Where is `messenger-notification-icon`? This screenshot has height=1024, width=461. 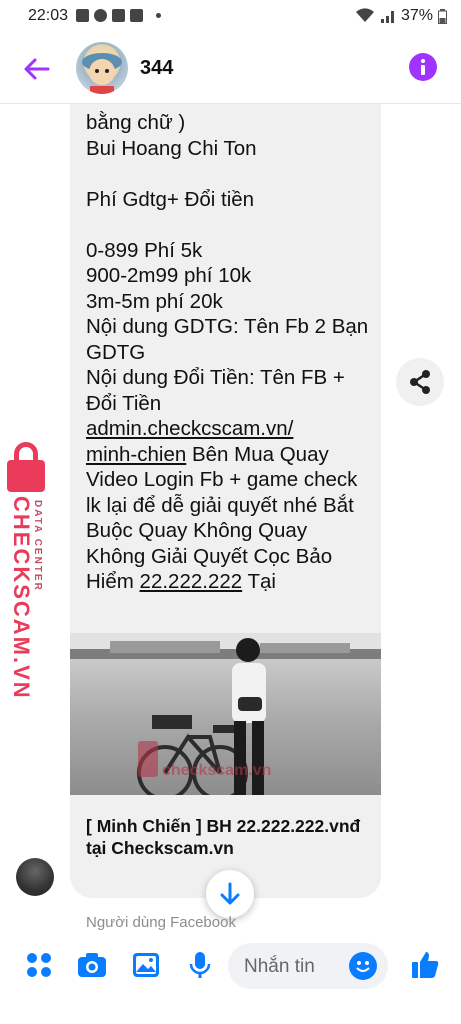
messenger-notification-icon is located at coordinates (100, 15).